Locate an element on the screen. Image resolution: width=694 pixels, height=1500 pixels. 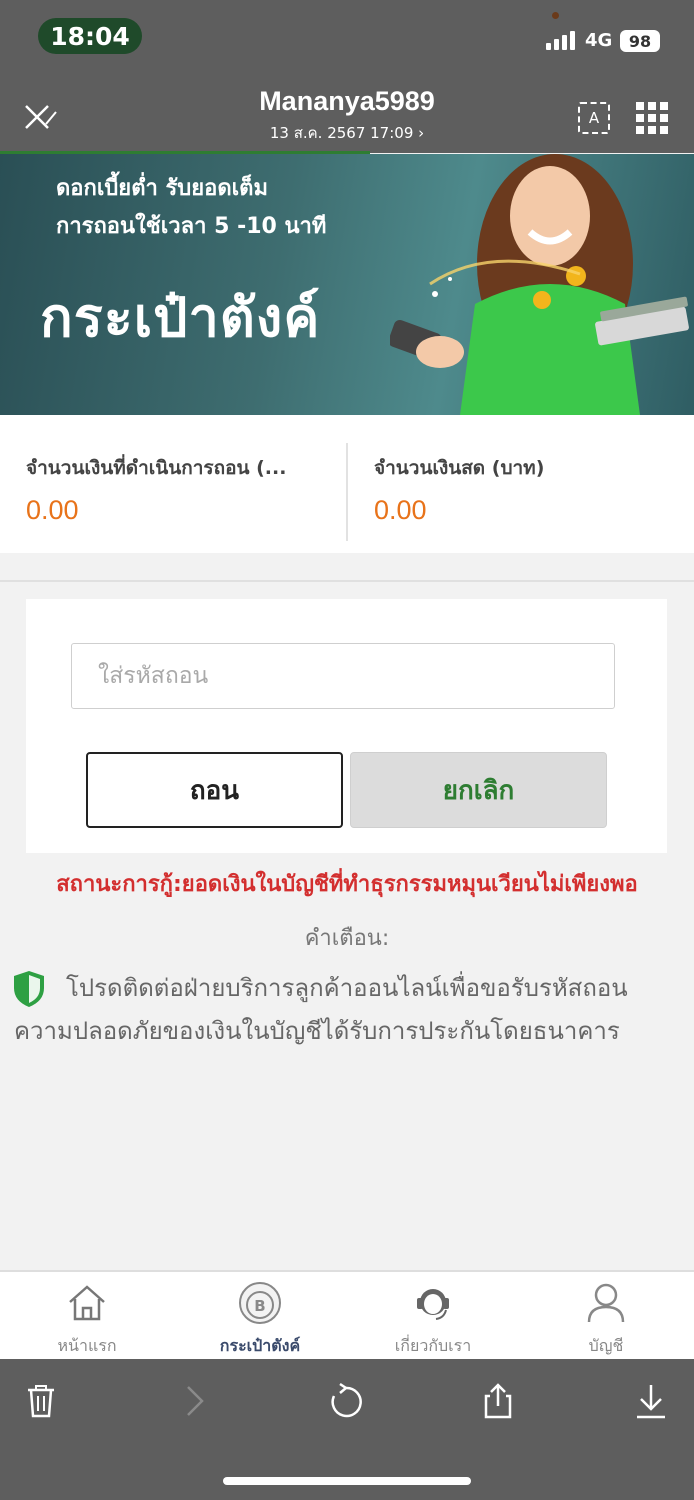
download-button is located at coordinates (651, 1401).